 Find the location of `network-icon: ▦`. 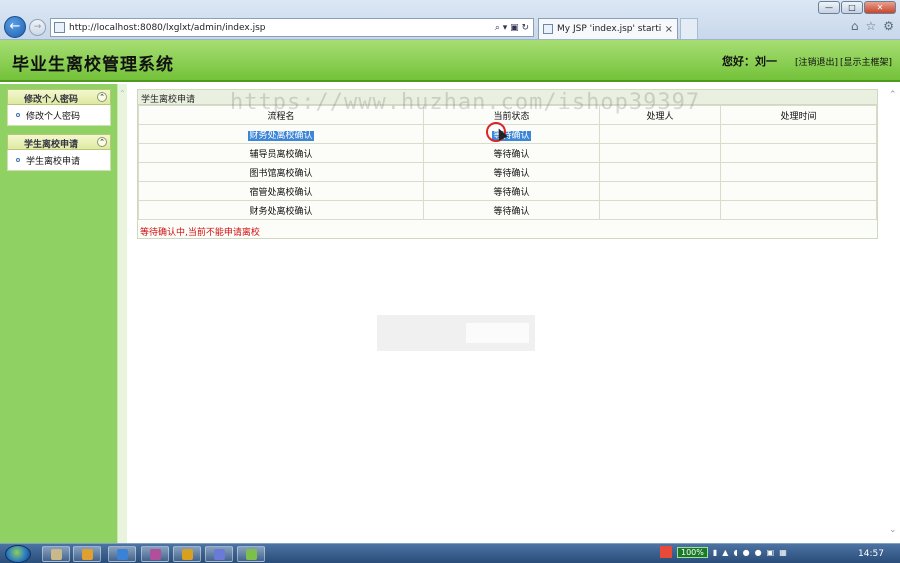

network-icon: ▦ is located at coordinates (783, 552).